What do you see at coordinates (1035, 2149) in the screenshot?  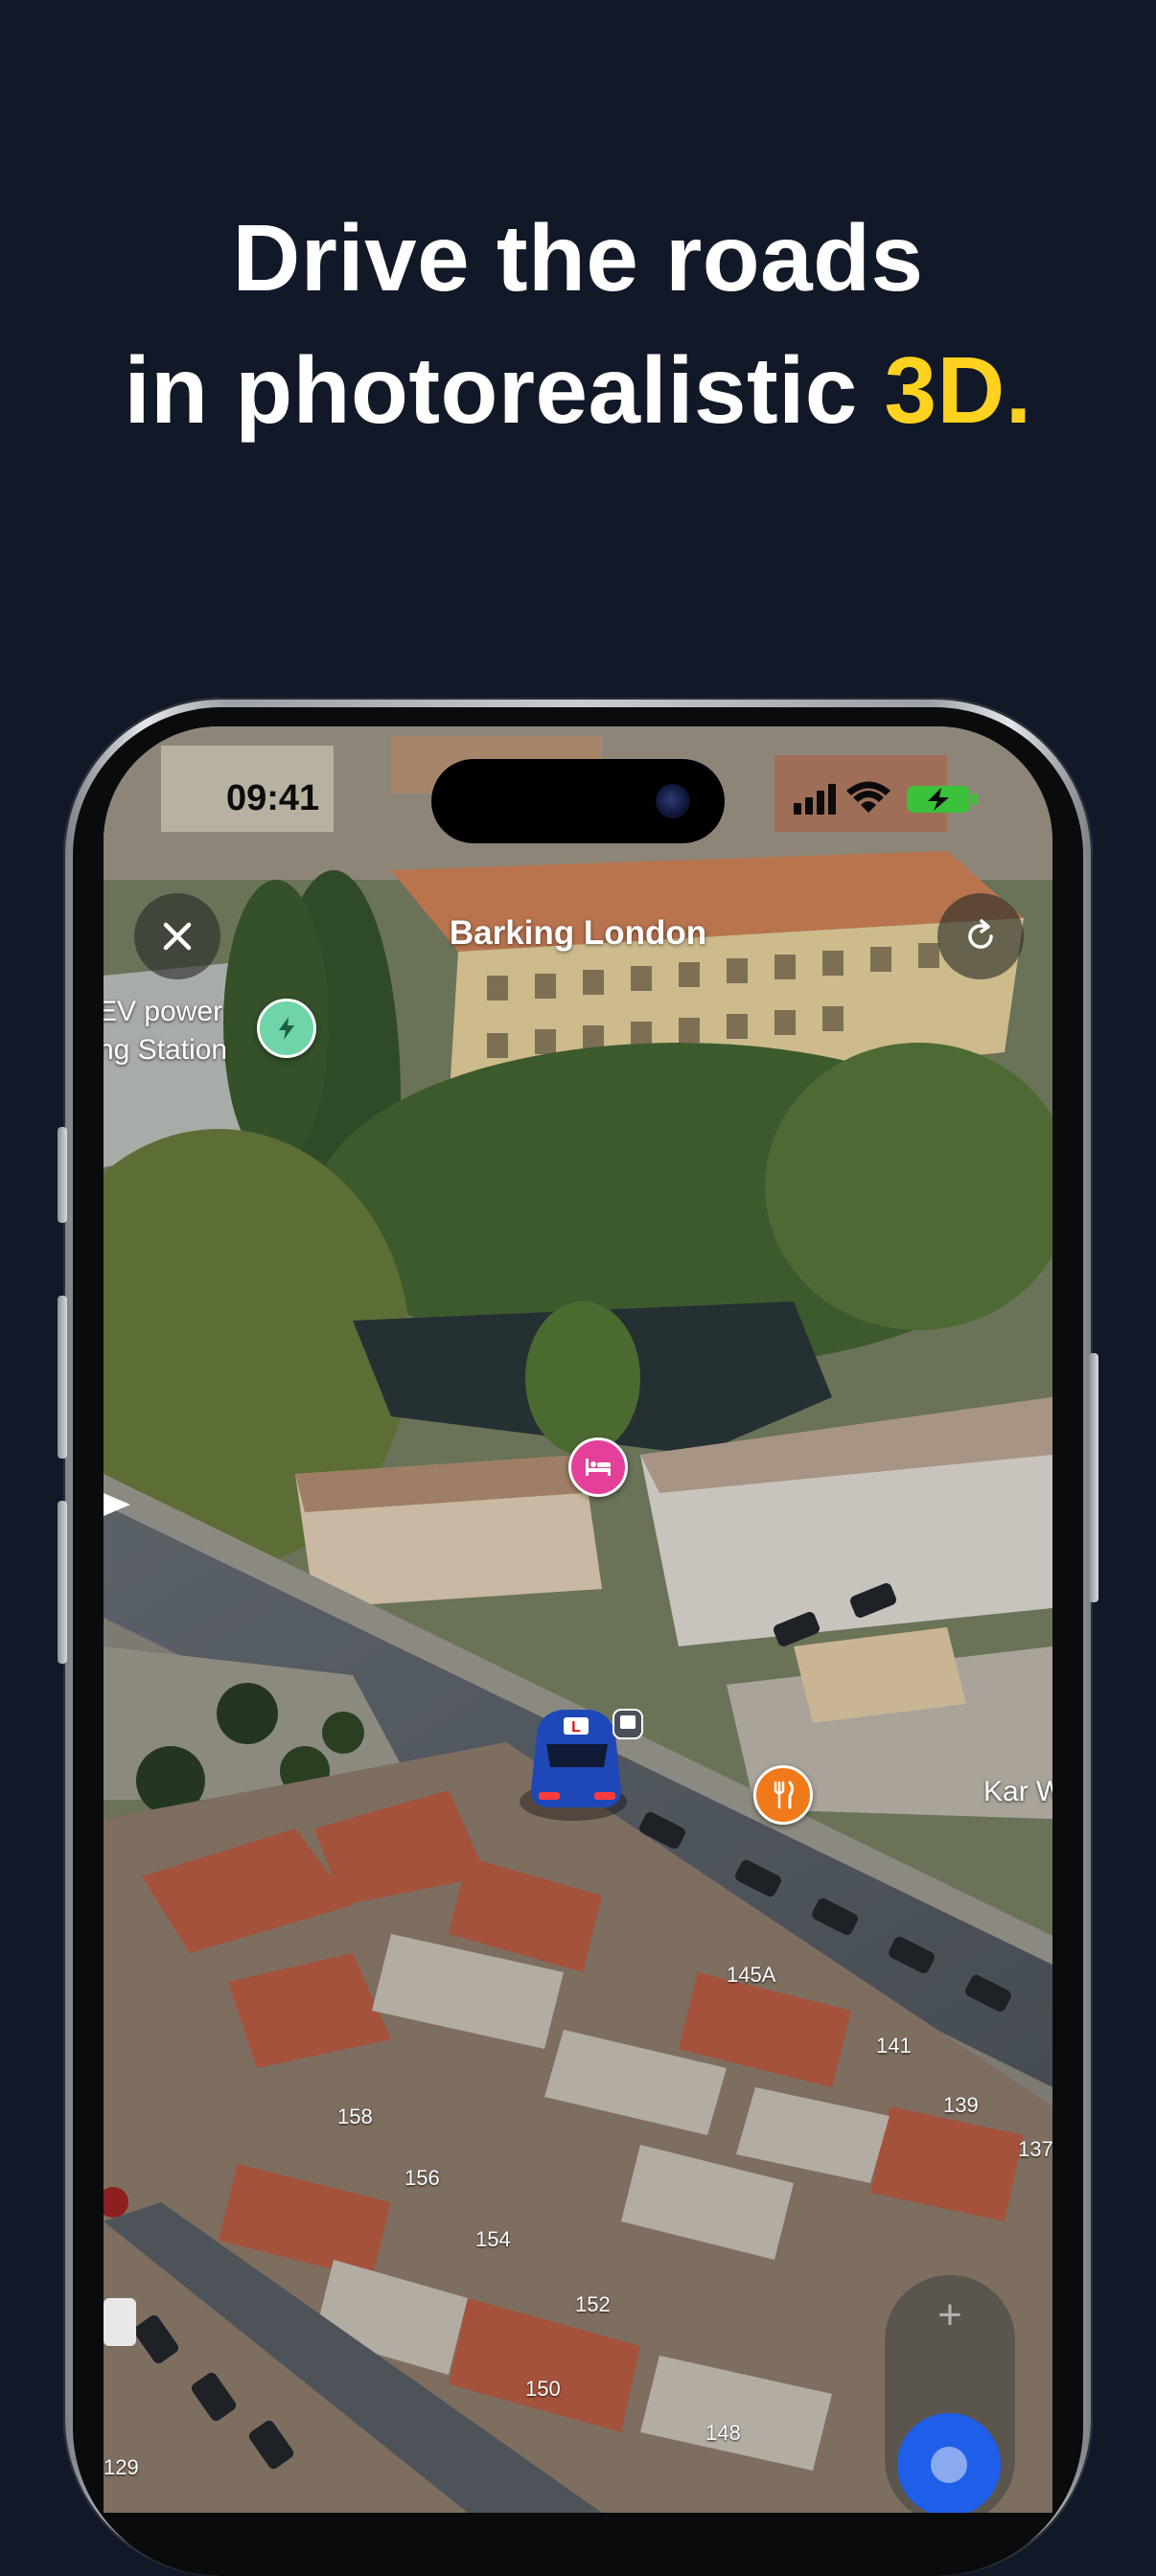 I see `house-number: 137` at bounding box center [1035, 2149].